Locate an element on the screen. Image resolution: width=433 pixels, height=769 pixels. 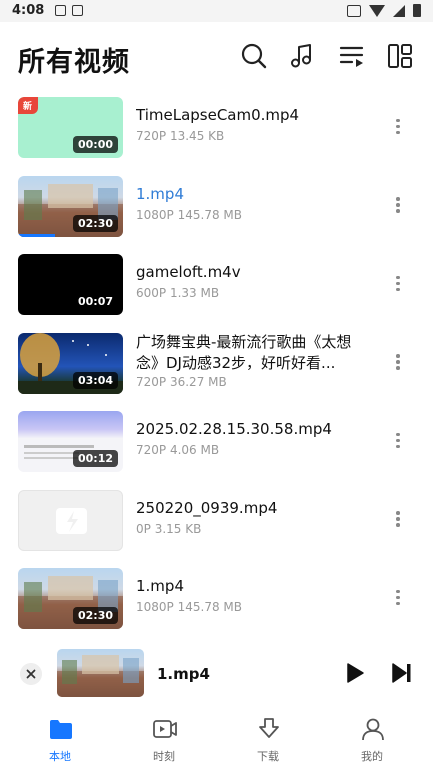
duration-badge: 00:12 is located at coordinates (95, 458).